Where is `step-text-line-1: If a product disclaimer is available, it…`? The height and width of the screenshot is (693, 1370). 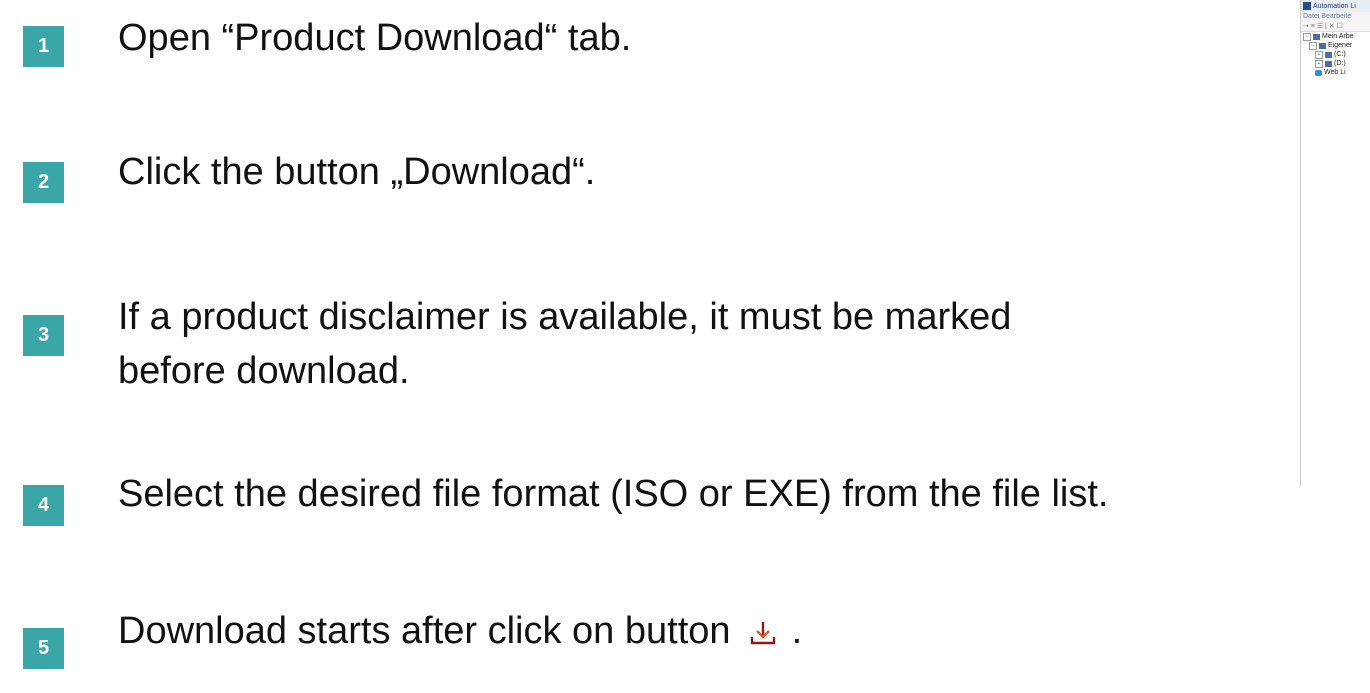
step-text-line-1: If a product disclaimer is available, it… is located at coordinates (565, 317).